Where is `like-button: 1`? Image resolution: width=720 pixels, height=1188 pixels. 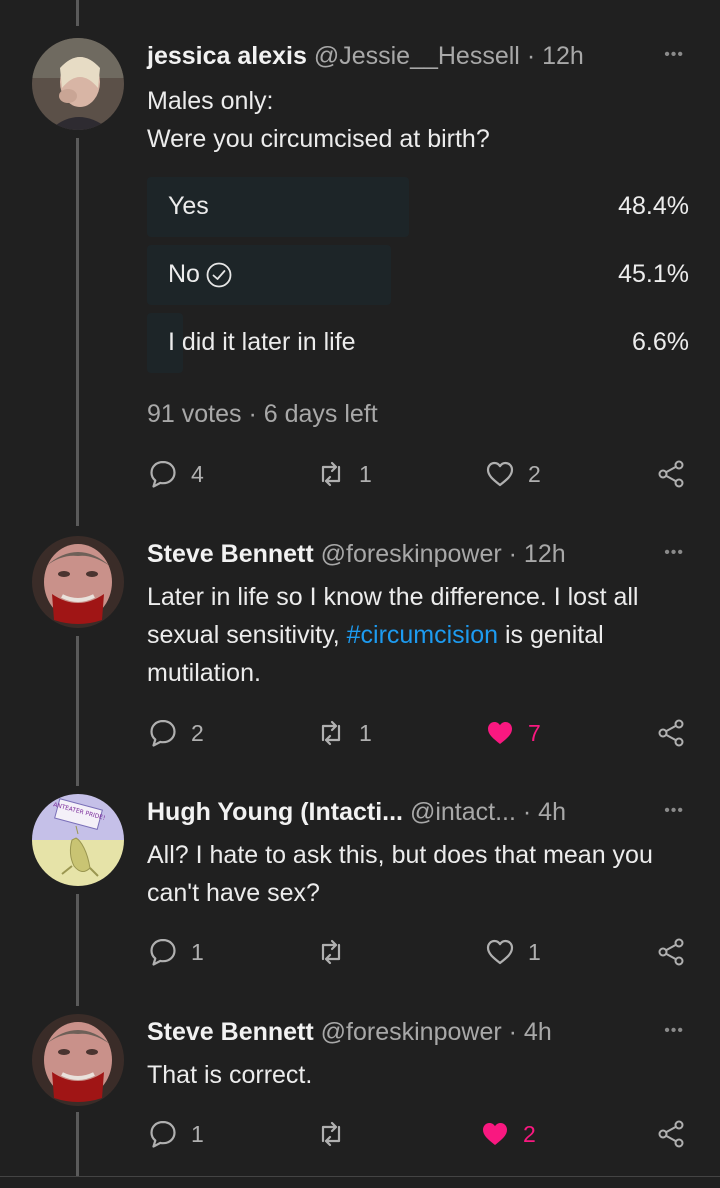
like-button: 1 is located at coordinates (512, 952).